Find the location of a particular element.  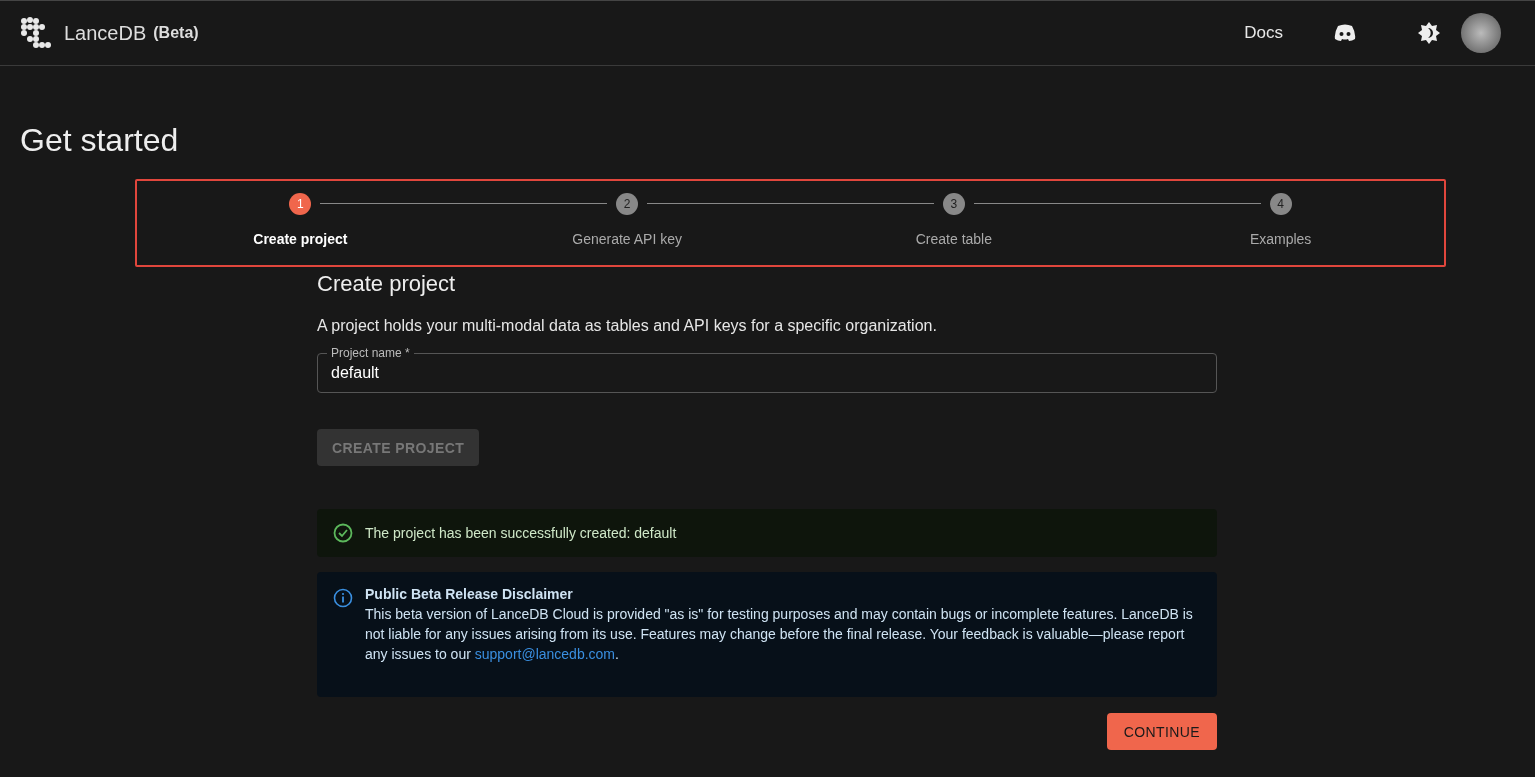

info-icon is located at coordinates (343, 598).